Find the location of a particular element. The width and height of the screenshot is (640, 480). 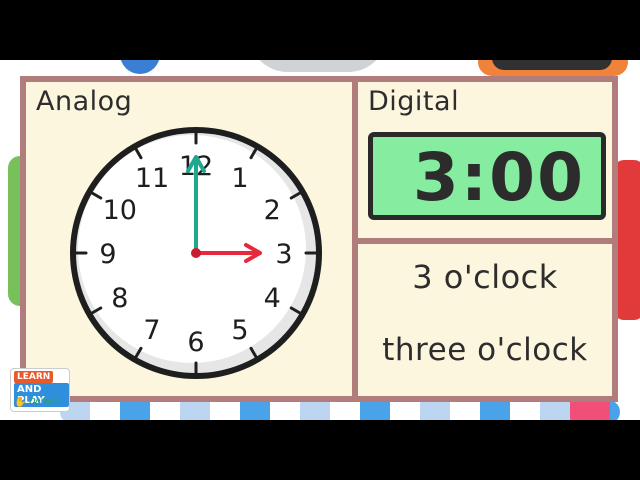

clock-center-pin is located at coordinates (196, 253).